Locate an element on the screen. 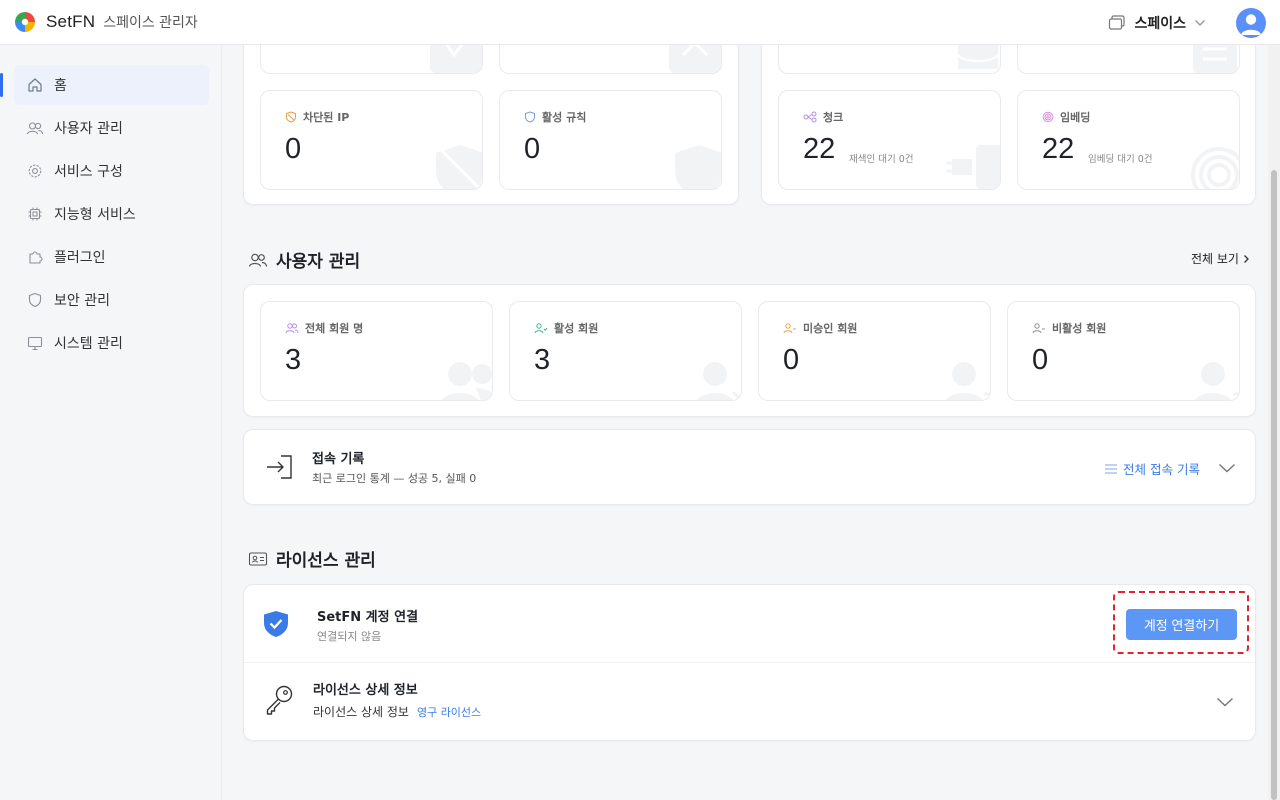  account-connection-status: 연결되지 않음 is located at coordinates (349, 636).